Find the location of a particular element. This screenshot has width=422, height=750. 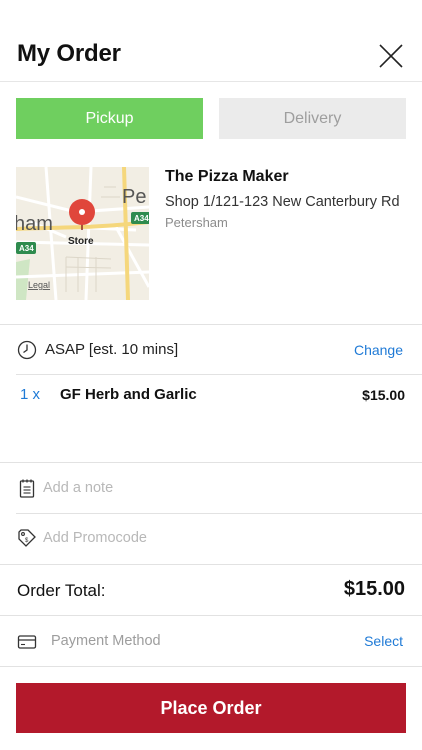

select-payment-link: Select is located at coordinates (383, 641).